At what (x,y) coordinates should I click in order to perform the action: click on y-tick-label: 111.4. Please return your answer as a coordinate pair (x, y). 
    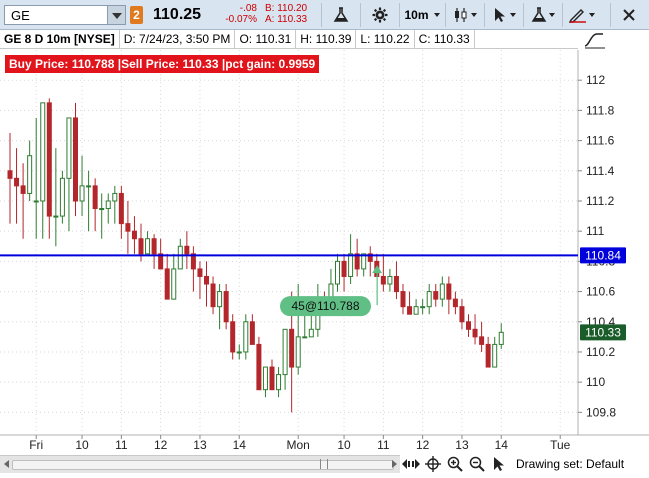
    Looking at the image, I should click on (600, 171).